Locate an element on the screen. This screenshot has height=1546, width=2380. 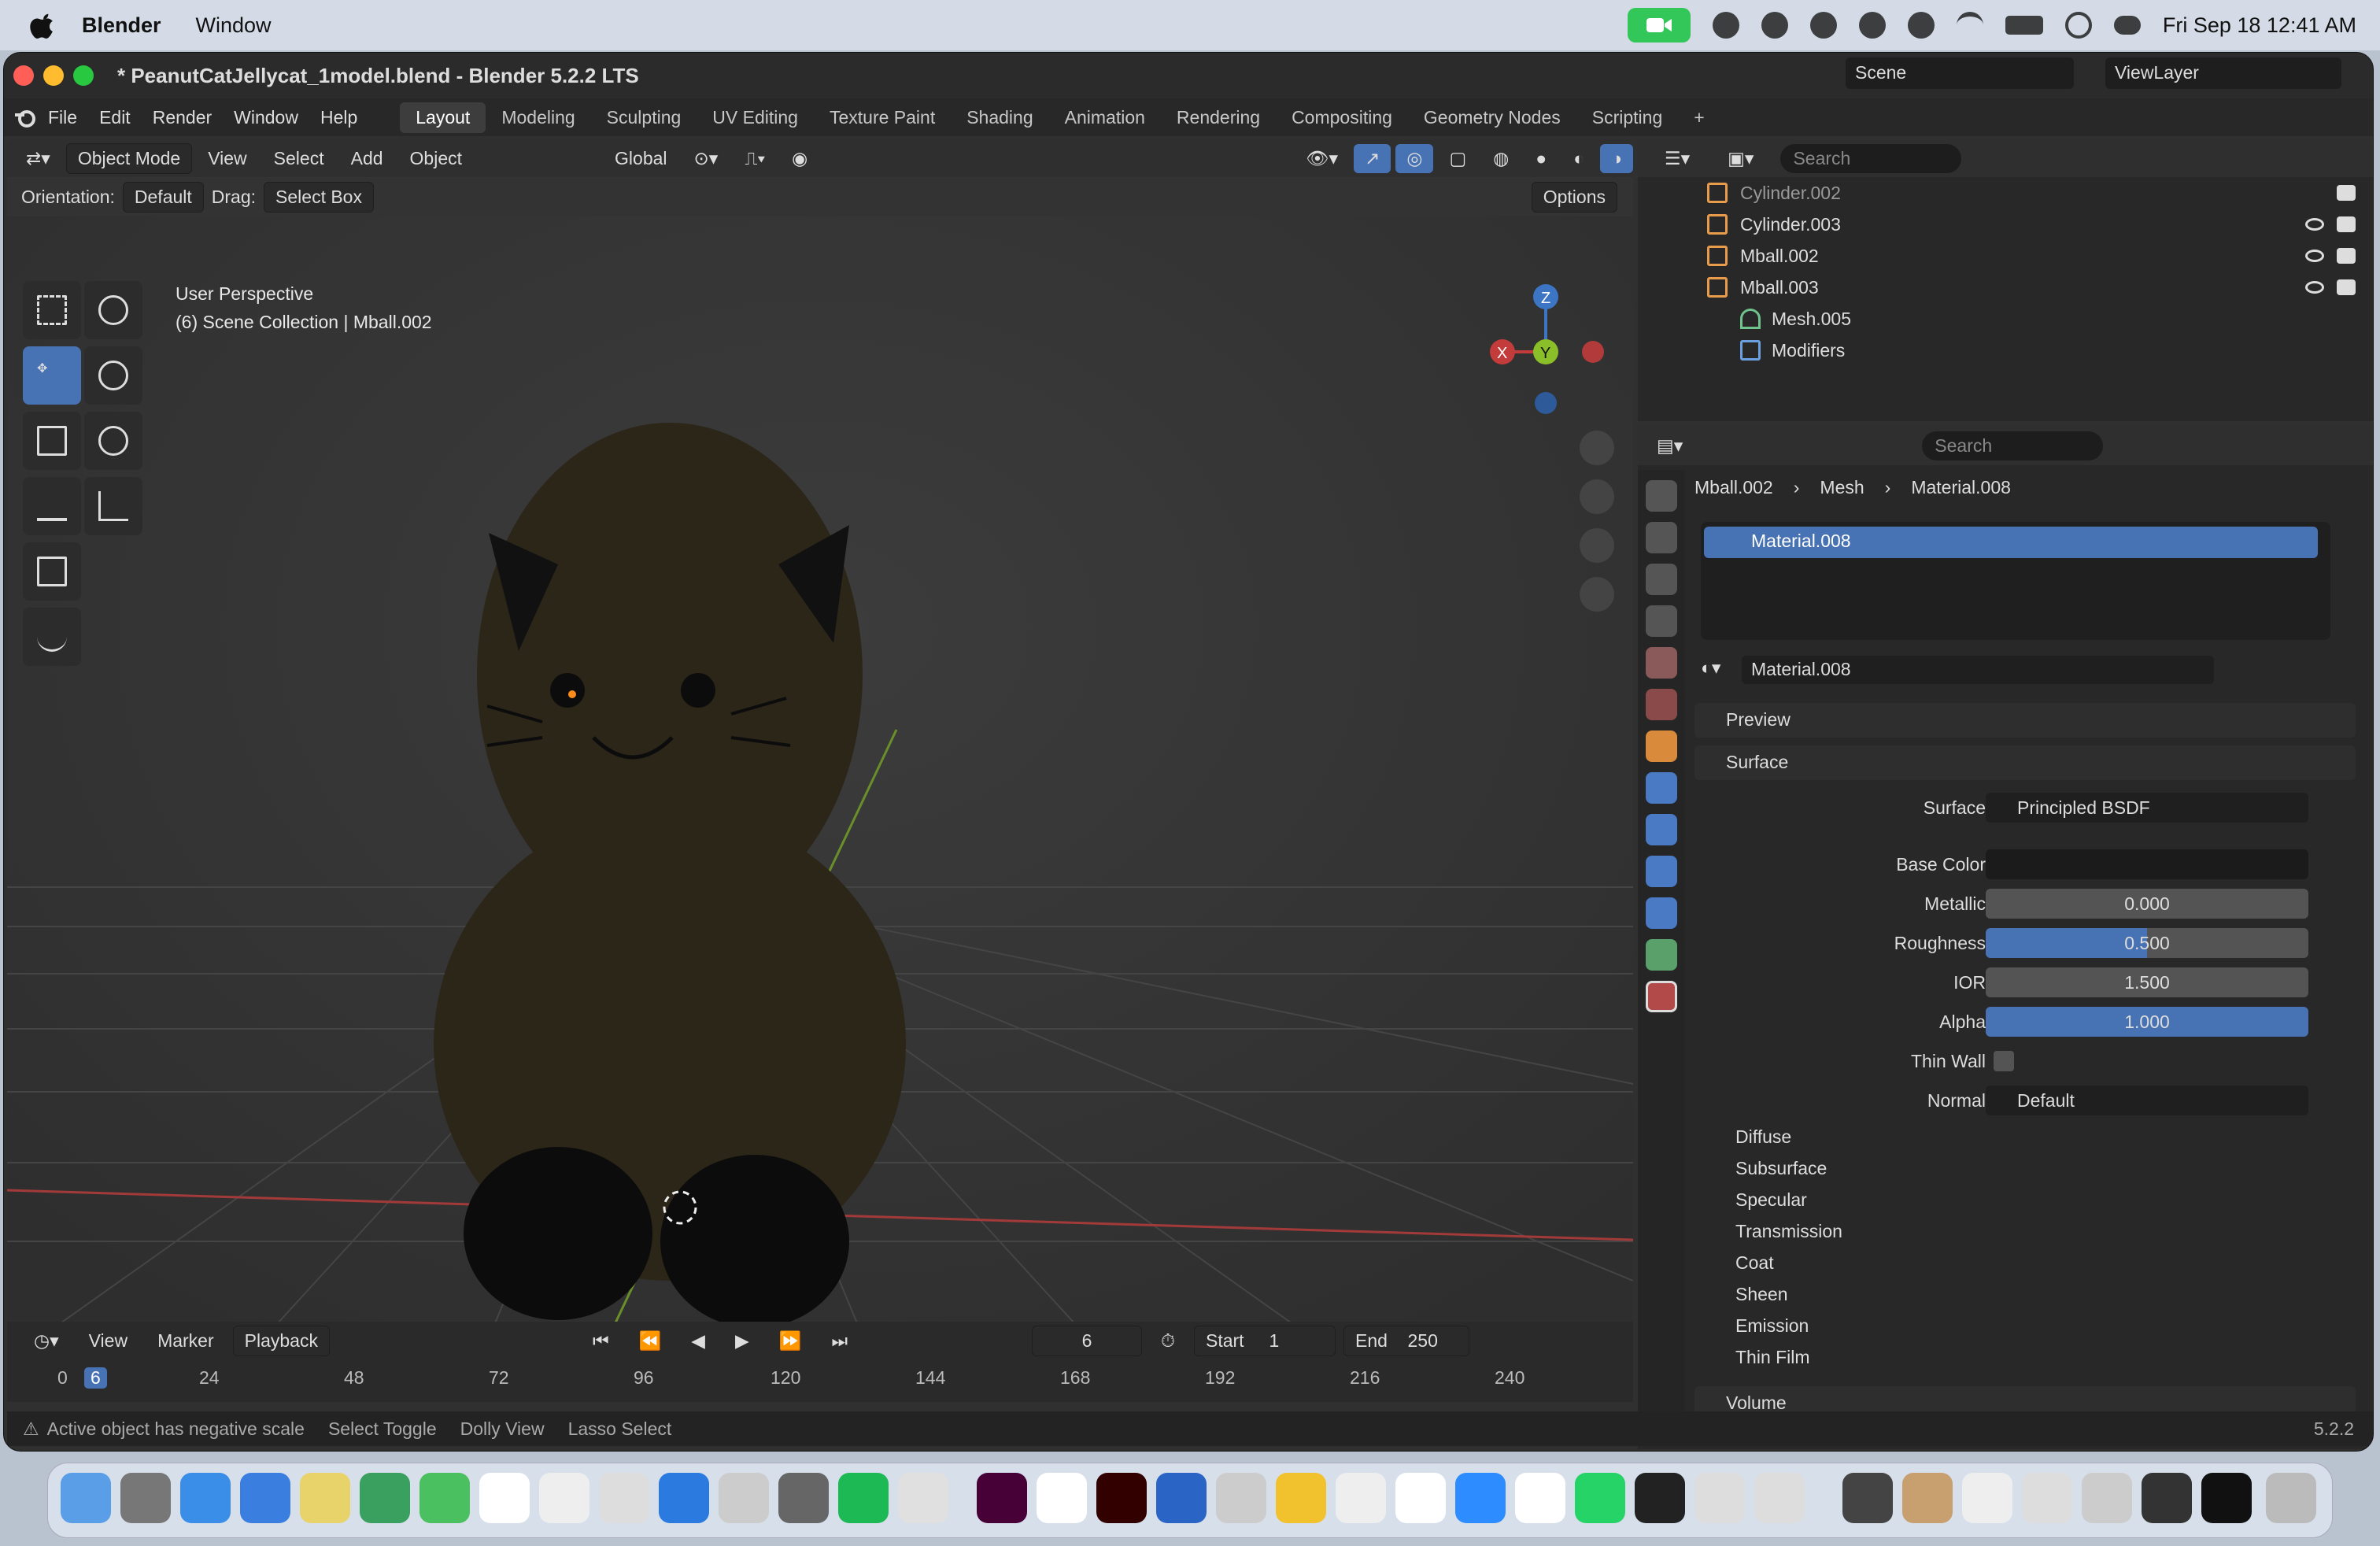
surface-shader-field: Principled BSDF is located at coordinates (2147, 808).